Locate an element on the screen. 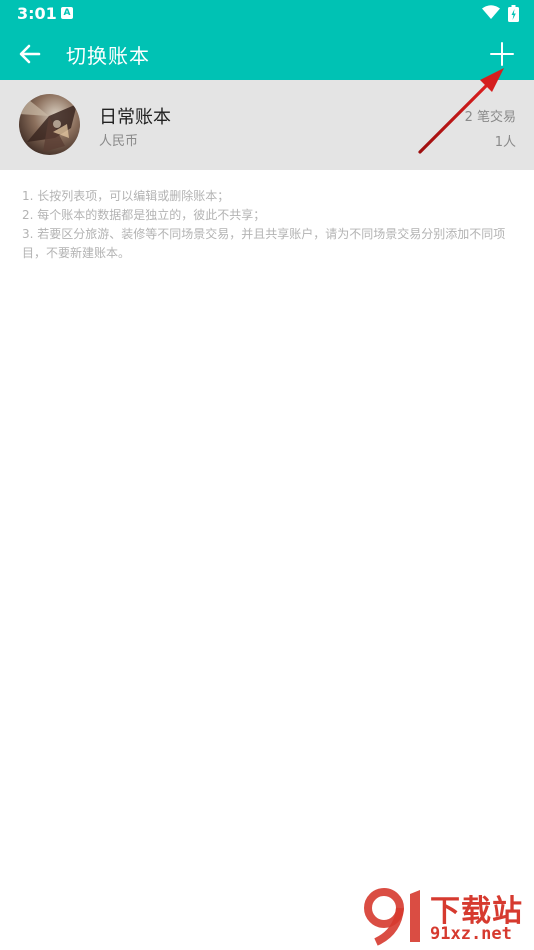 This screenshot has height=950, width=534. watermark: 下载站 91xz.net is located at coordinates (445, 916).